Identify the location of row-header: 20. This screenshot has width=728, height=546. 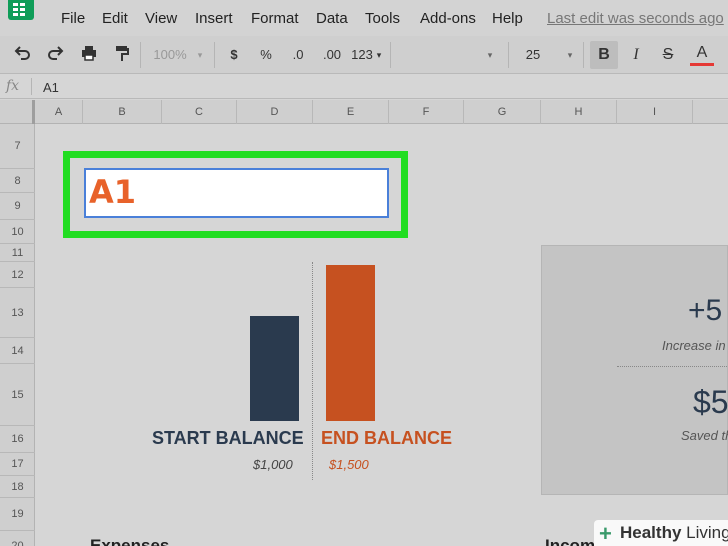
(17, 538).